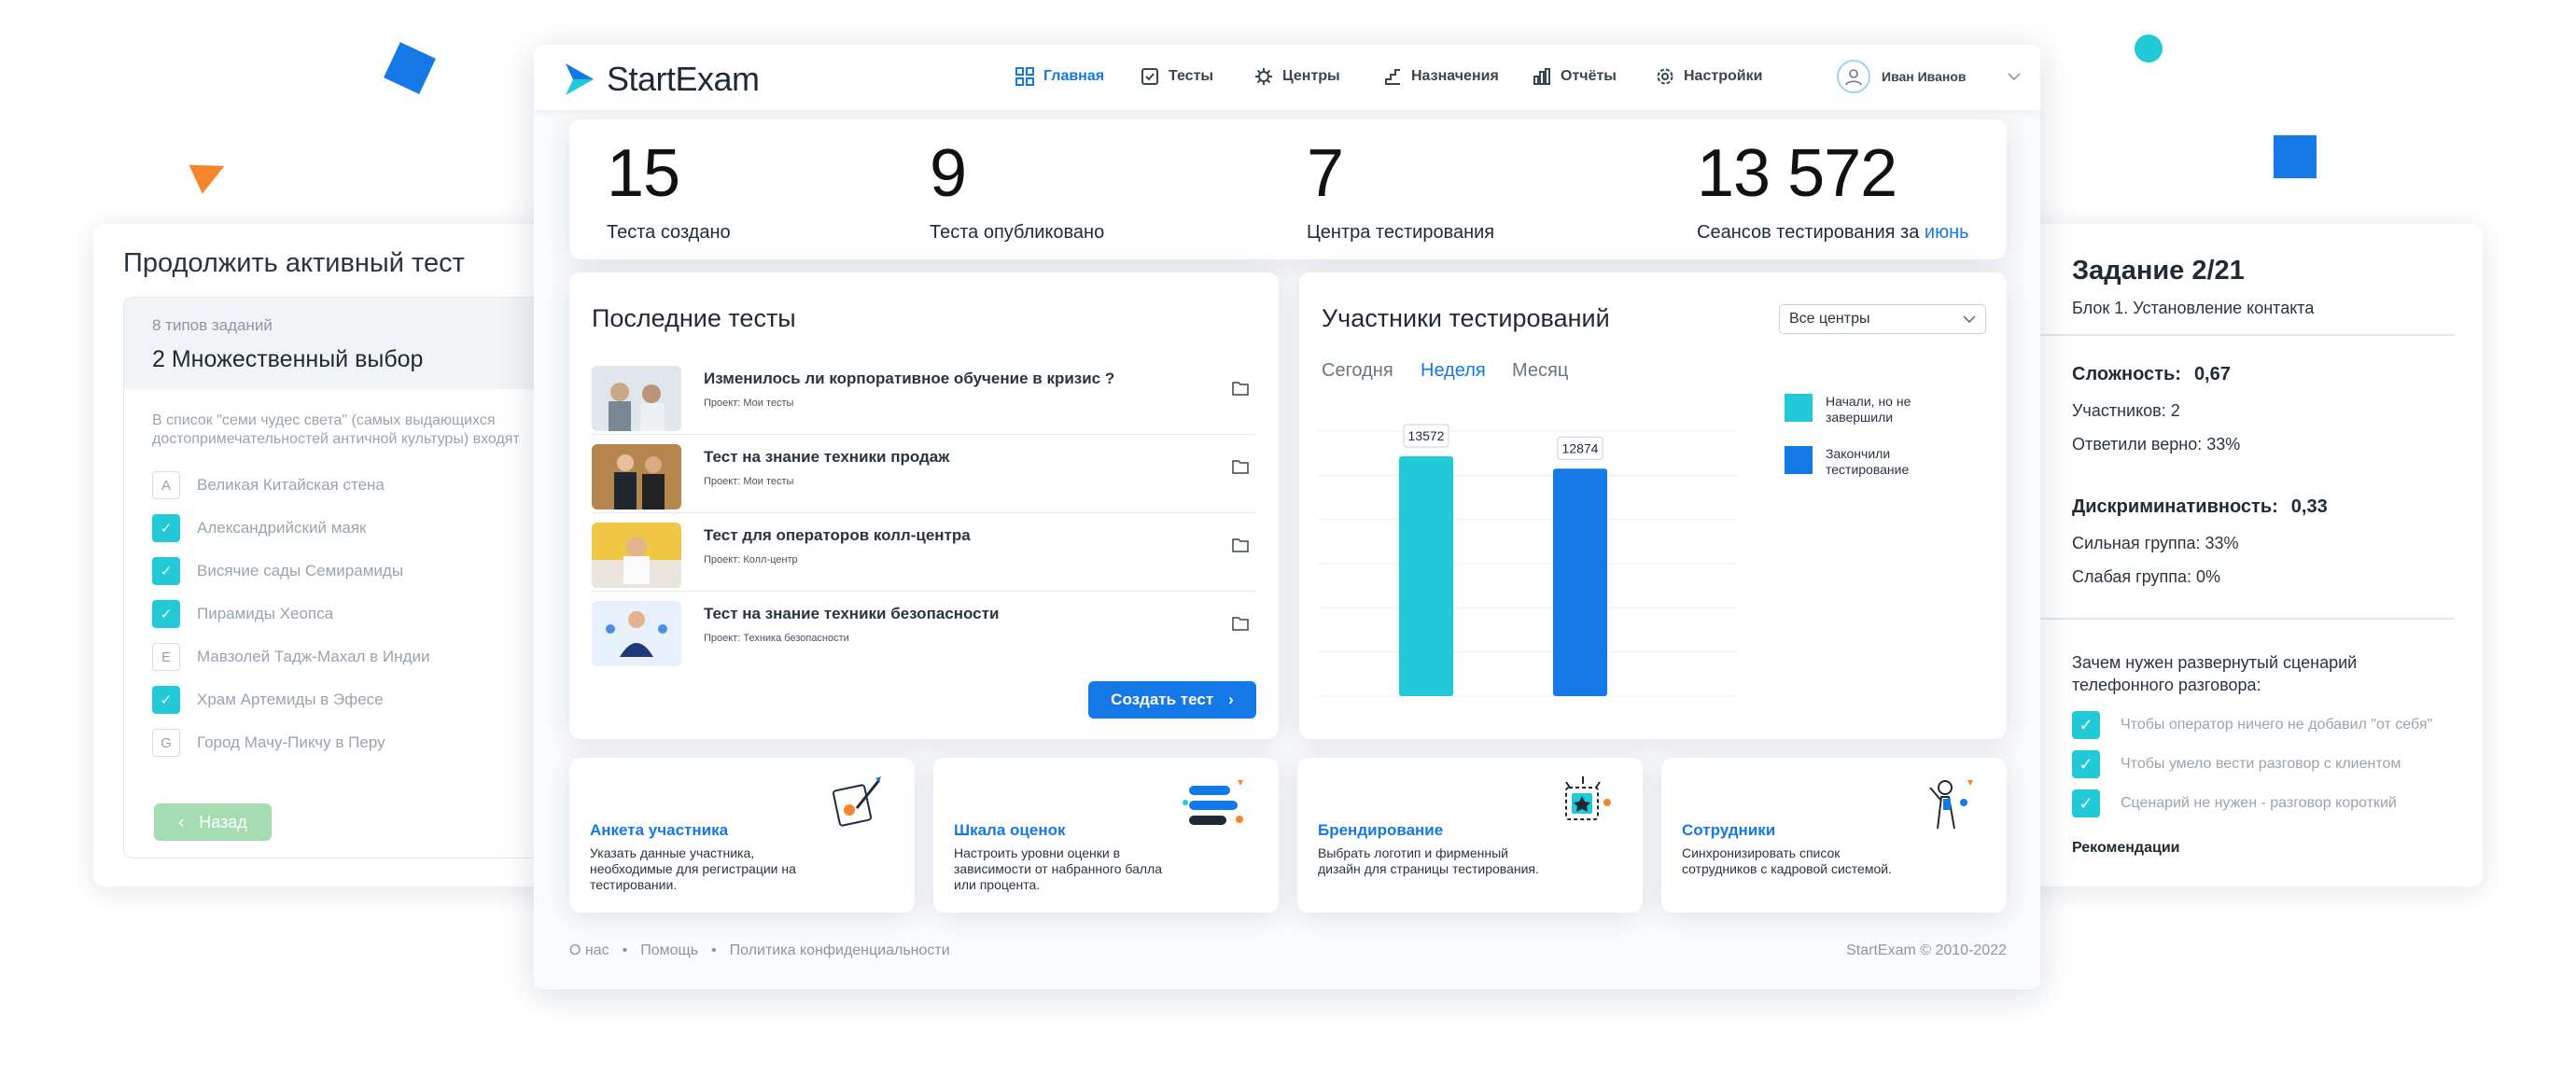 Image resolution: width=2576 pixels, height=1075 pixels. Describe the element at coordinates (1441, 76) in the screenshot. I see `nav-item-assignments: Назначения` at that location.